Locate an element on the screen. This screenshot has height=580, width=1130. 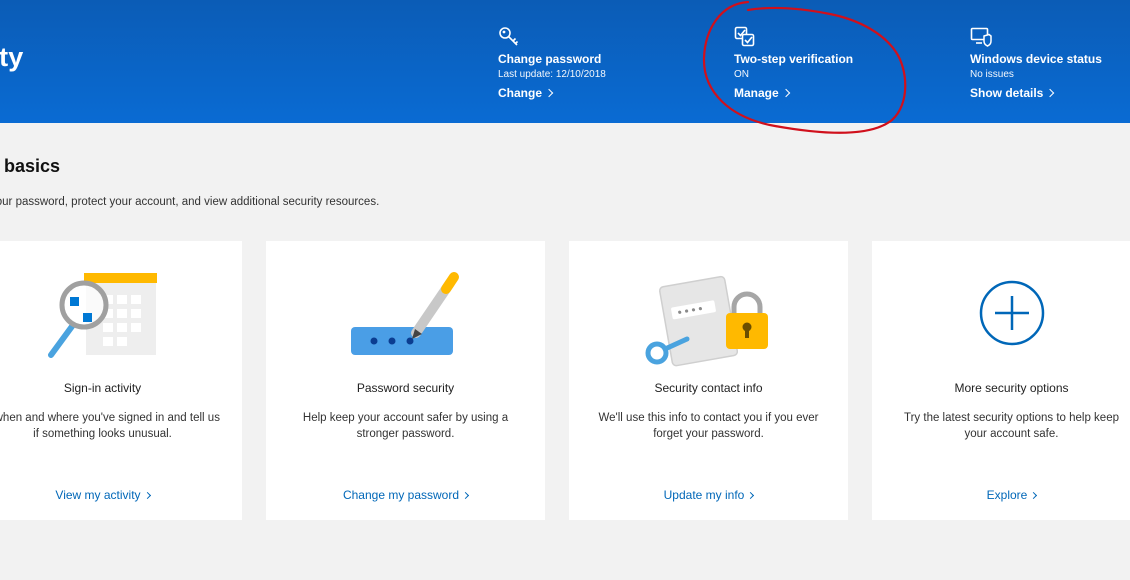
change-my-password-link: Change my password is located at coordinates (405, 495).